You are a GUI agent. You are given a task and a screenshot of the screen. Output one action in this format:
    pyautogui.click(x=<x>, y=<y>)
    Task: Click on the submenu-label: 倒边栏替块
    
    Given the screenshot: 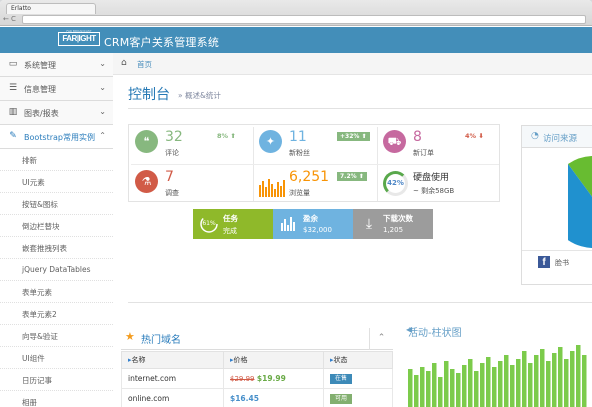 What is the action you would take?
    pyautogui.click(x=41, y=226)
    